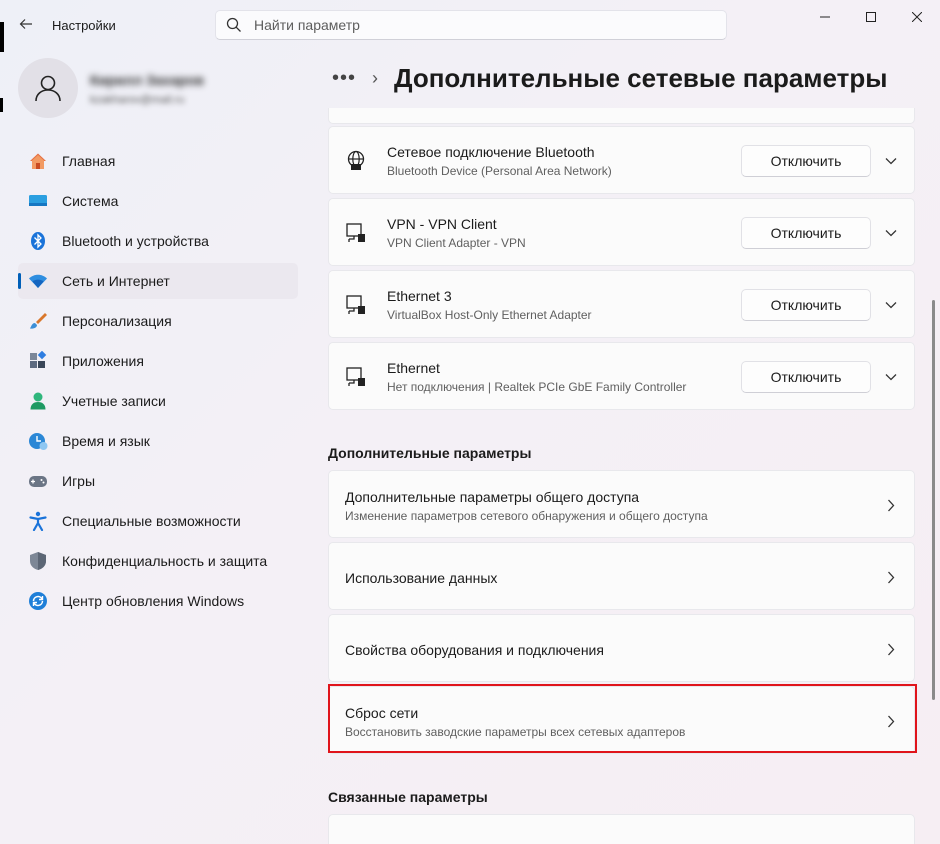  What do you see at coordinates (90, 201) in the screenshot?
I see `sidebar-item-label: Система` at bounding box center [90, 201].